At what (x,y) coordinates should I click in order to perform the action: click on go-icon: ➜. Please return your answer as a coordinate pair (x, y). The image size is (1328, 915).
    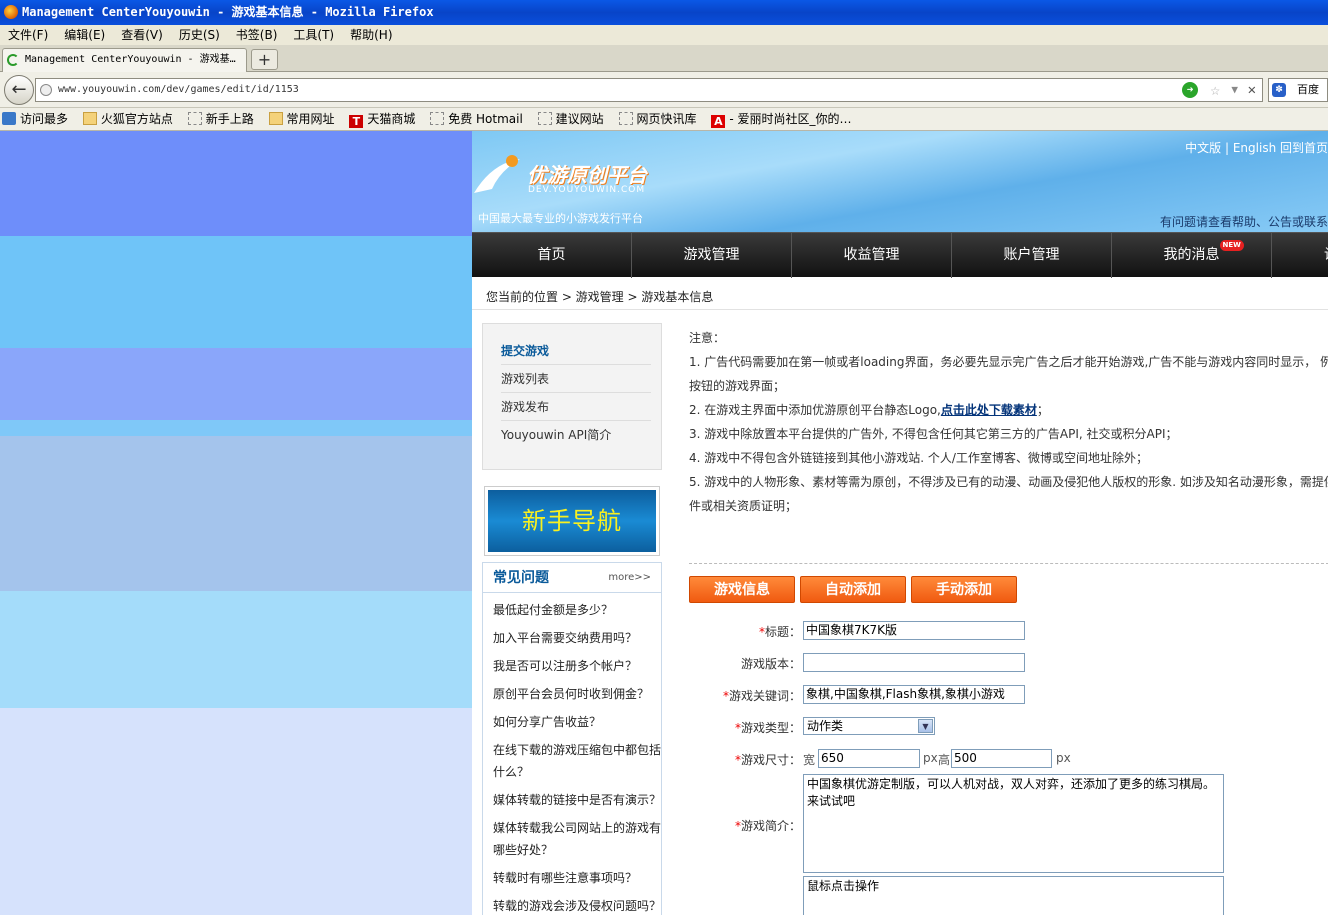
    Looking at the image, I should click on (1190, 90).